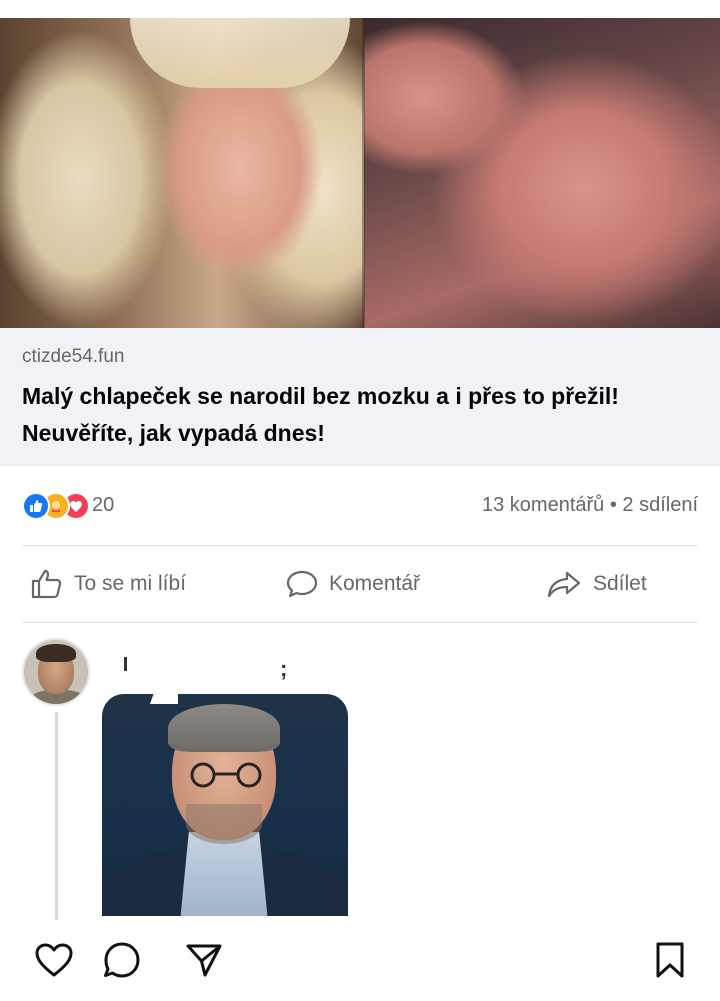  I want to click on heart-icon, so click(54, 960).